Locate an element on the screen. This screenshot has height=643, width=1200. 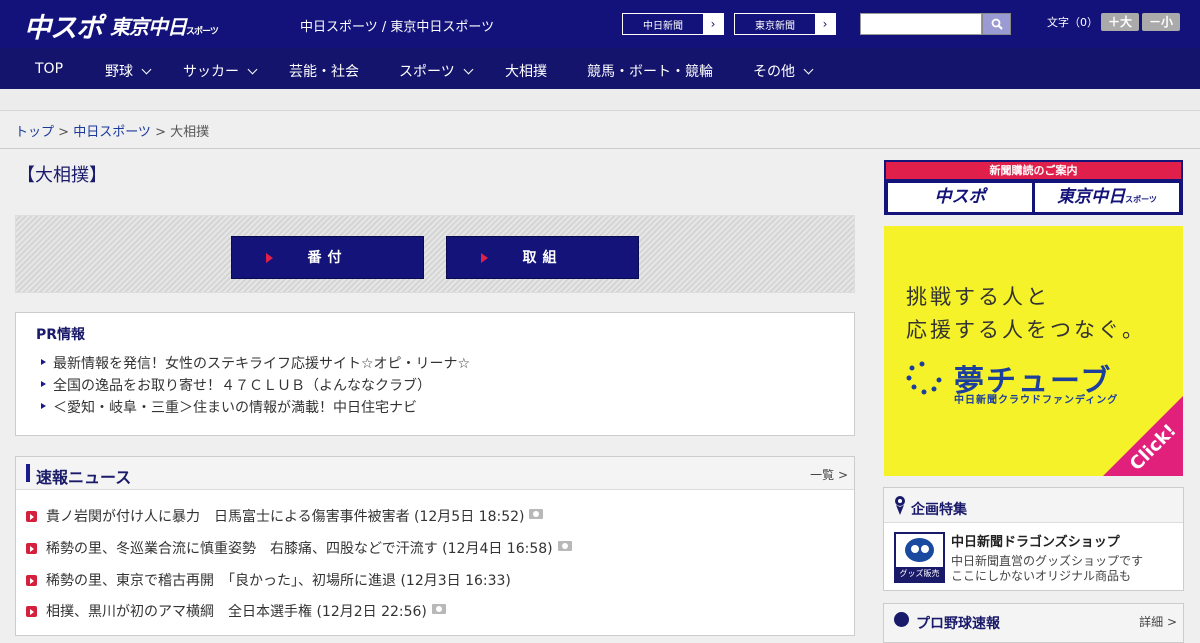
baseball-more-link: 詳細 > is located at coordinates (1158, 621).